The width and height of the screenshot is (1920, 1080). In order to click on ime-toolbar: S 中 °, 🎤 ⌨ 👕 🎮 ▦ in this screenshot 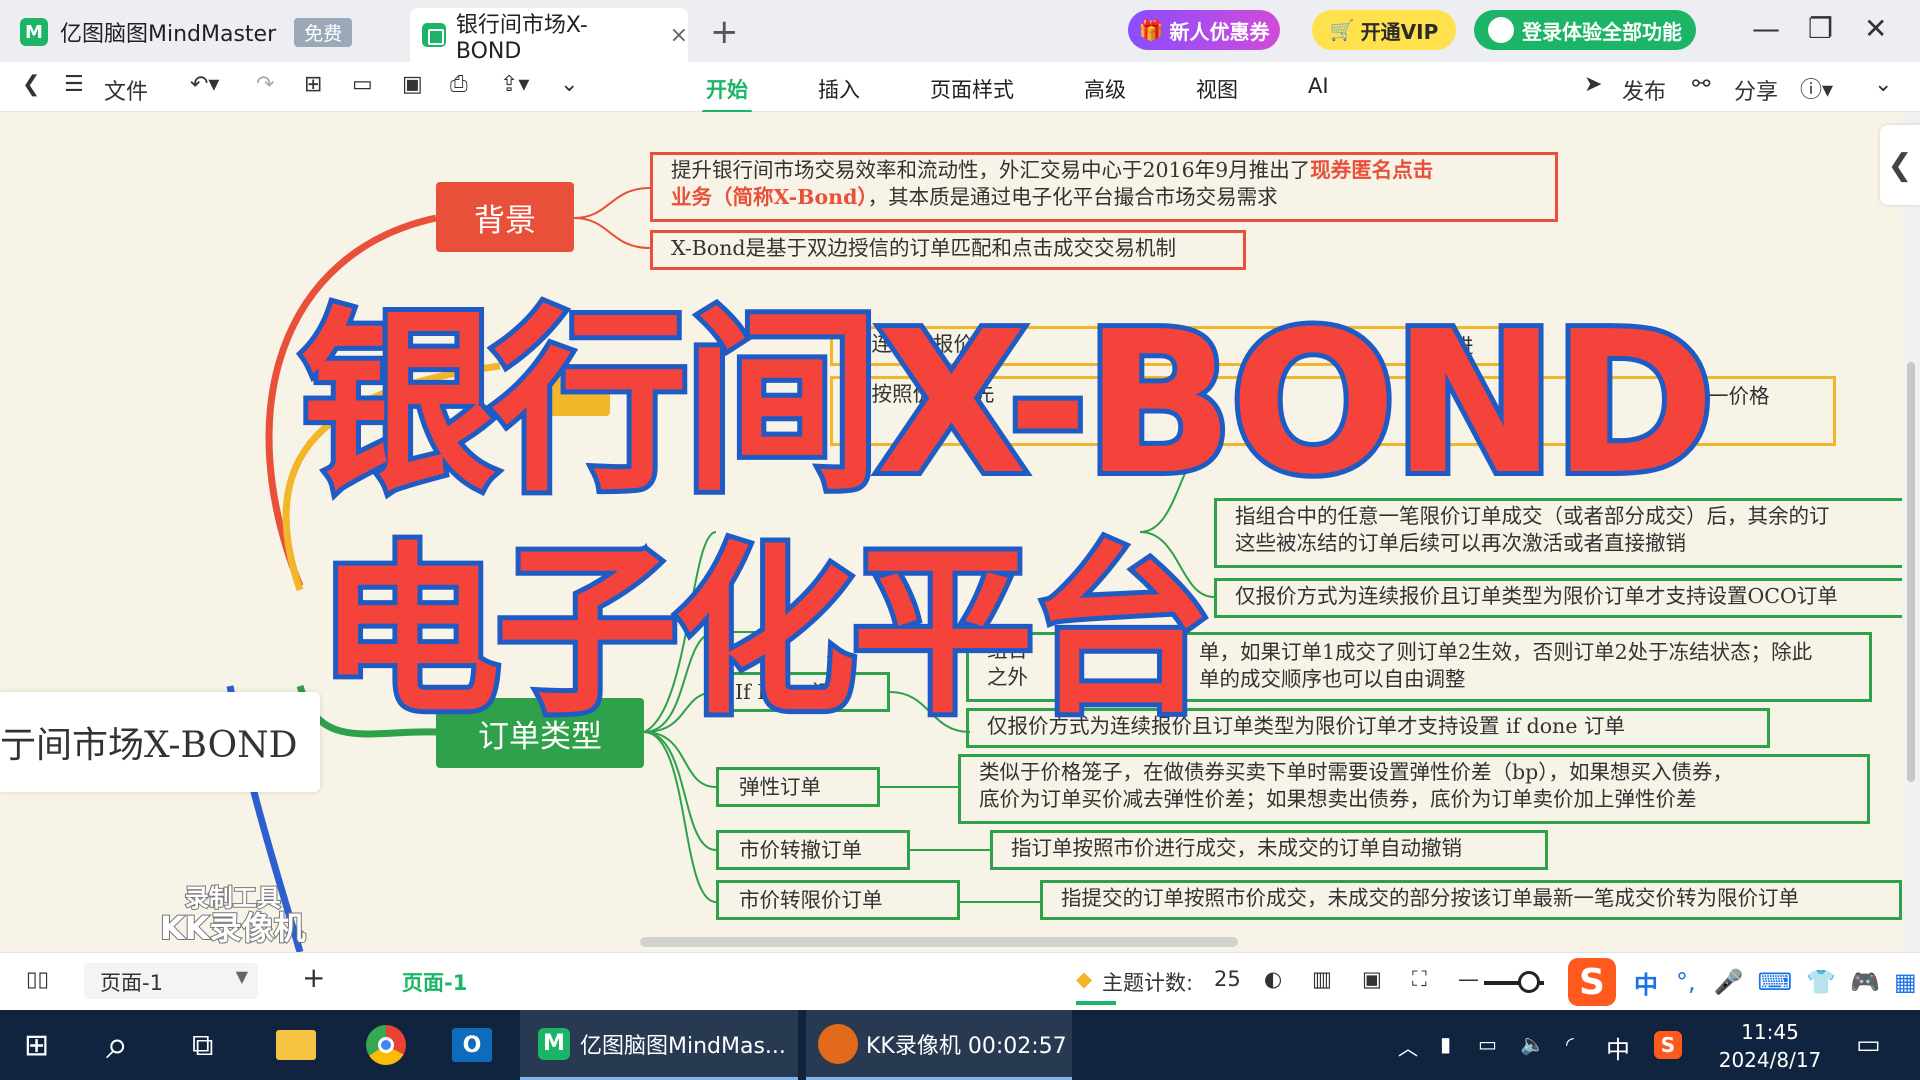, I will do `click(1742, 982)`.